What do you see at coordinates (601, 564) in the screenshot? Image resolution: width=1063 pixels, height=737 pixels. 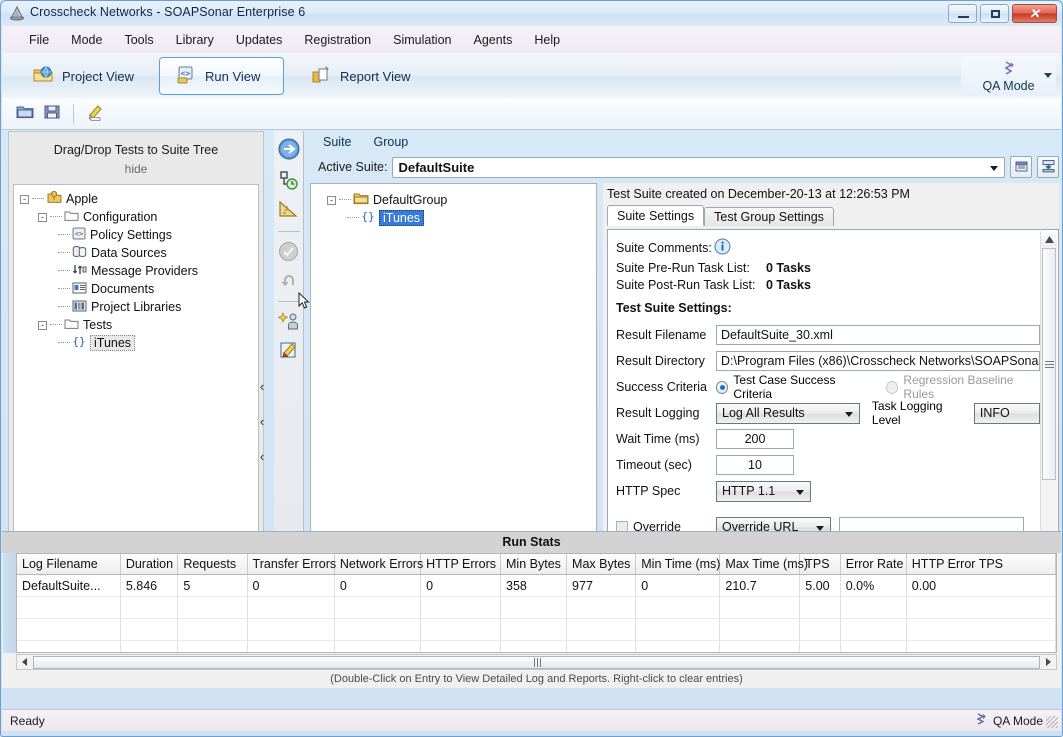 I see `col-max-bytes: Max Bytes` at bounding box center [601, 564].